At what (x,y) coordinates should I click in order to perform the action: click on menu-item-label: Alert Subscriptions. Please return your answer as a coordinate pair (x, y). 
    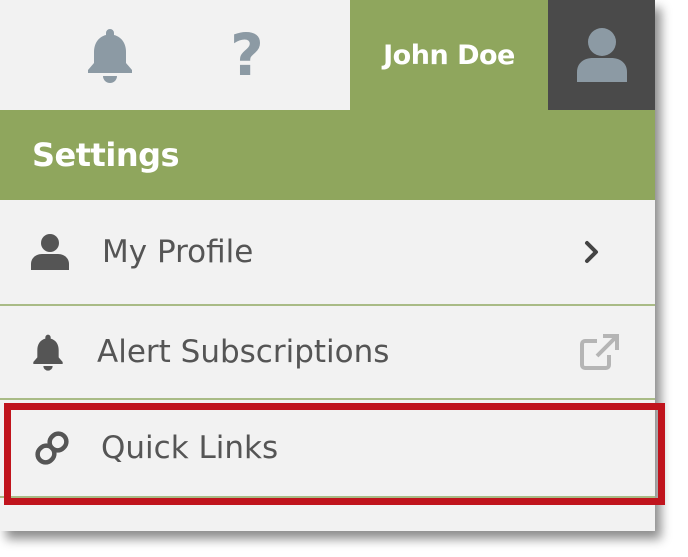
    Looking at the image, I should click on (243, 352).